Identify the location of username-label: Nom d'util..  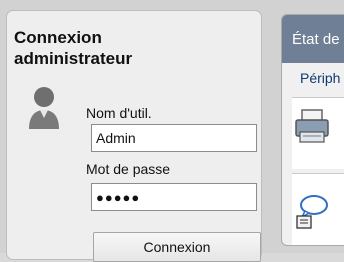
(119, 113).